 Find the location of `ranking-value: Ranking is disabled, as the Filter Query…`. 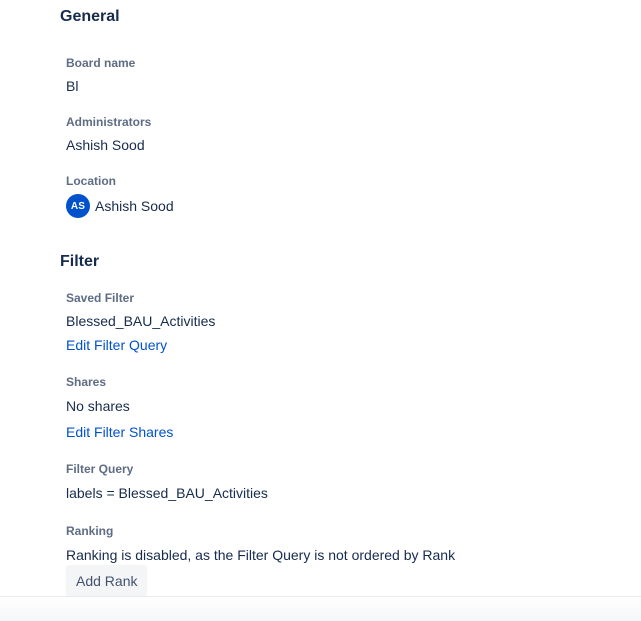

ranking-value: Ranking is disabled, as the Filter Query… is located at coordinates (261, 555).